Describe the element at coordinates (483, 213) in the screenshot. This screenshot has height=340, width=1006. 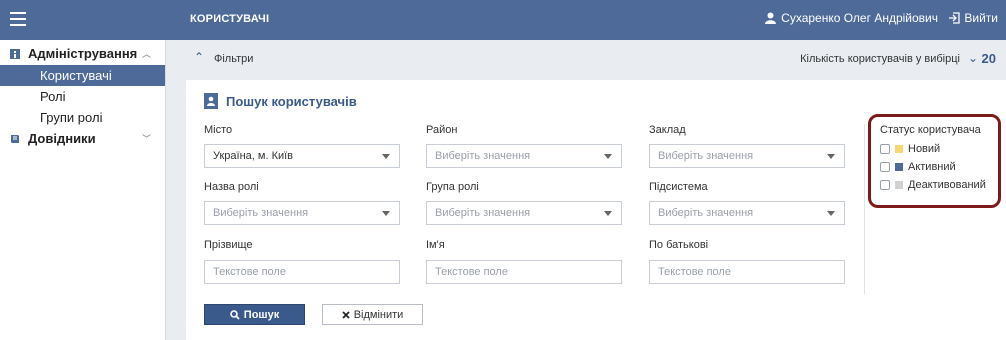
I see `role-group-select-placeholder: Виберіть значення` at that location.